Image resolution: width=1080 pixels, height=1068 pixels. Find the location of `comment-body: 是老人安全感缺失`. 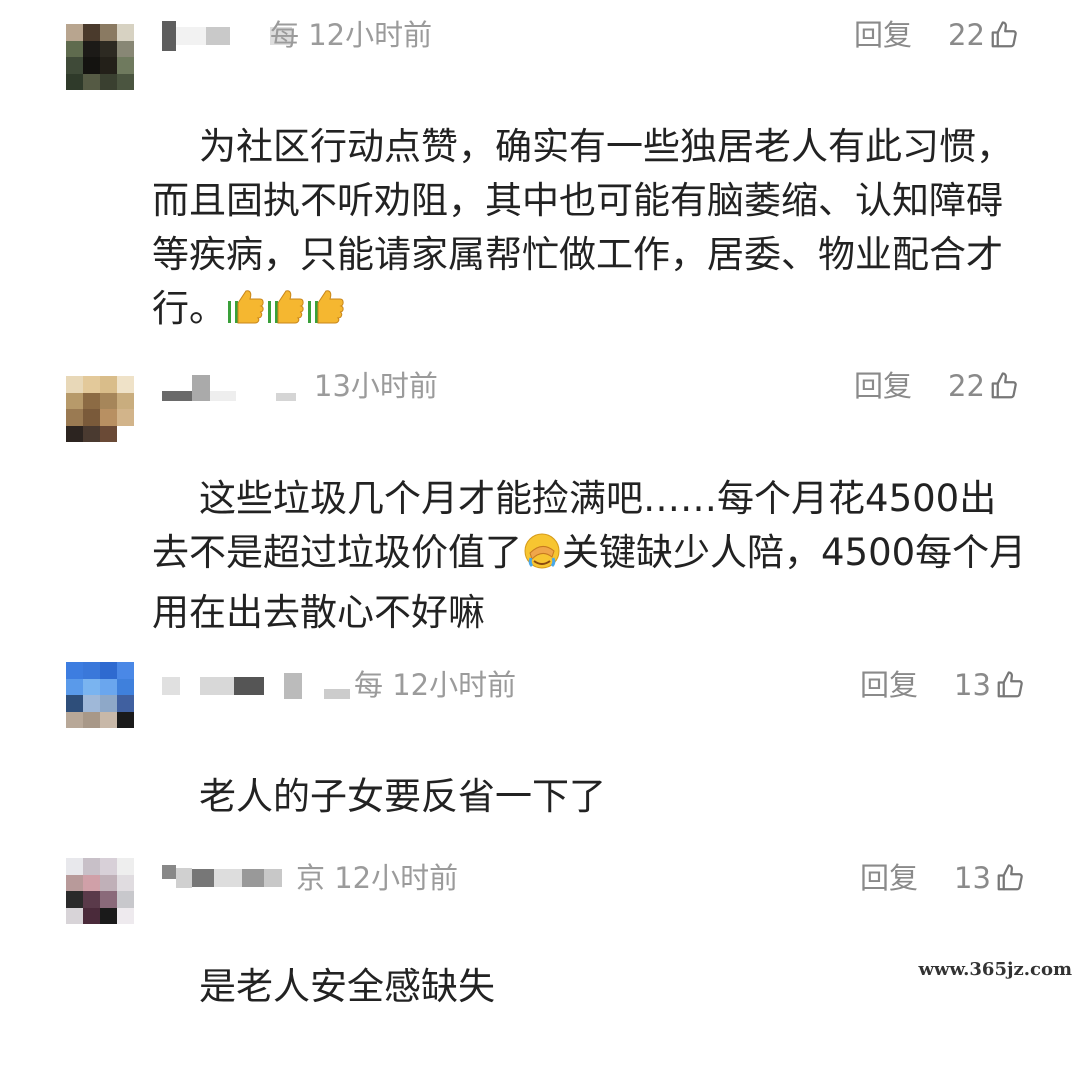

comment-body: 是老人安全感缺失 is located at coordinates (347, 986).